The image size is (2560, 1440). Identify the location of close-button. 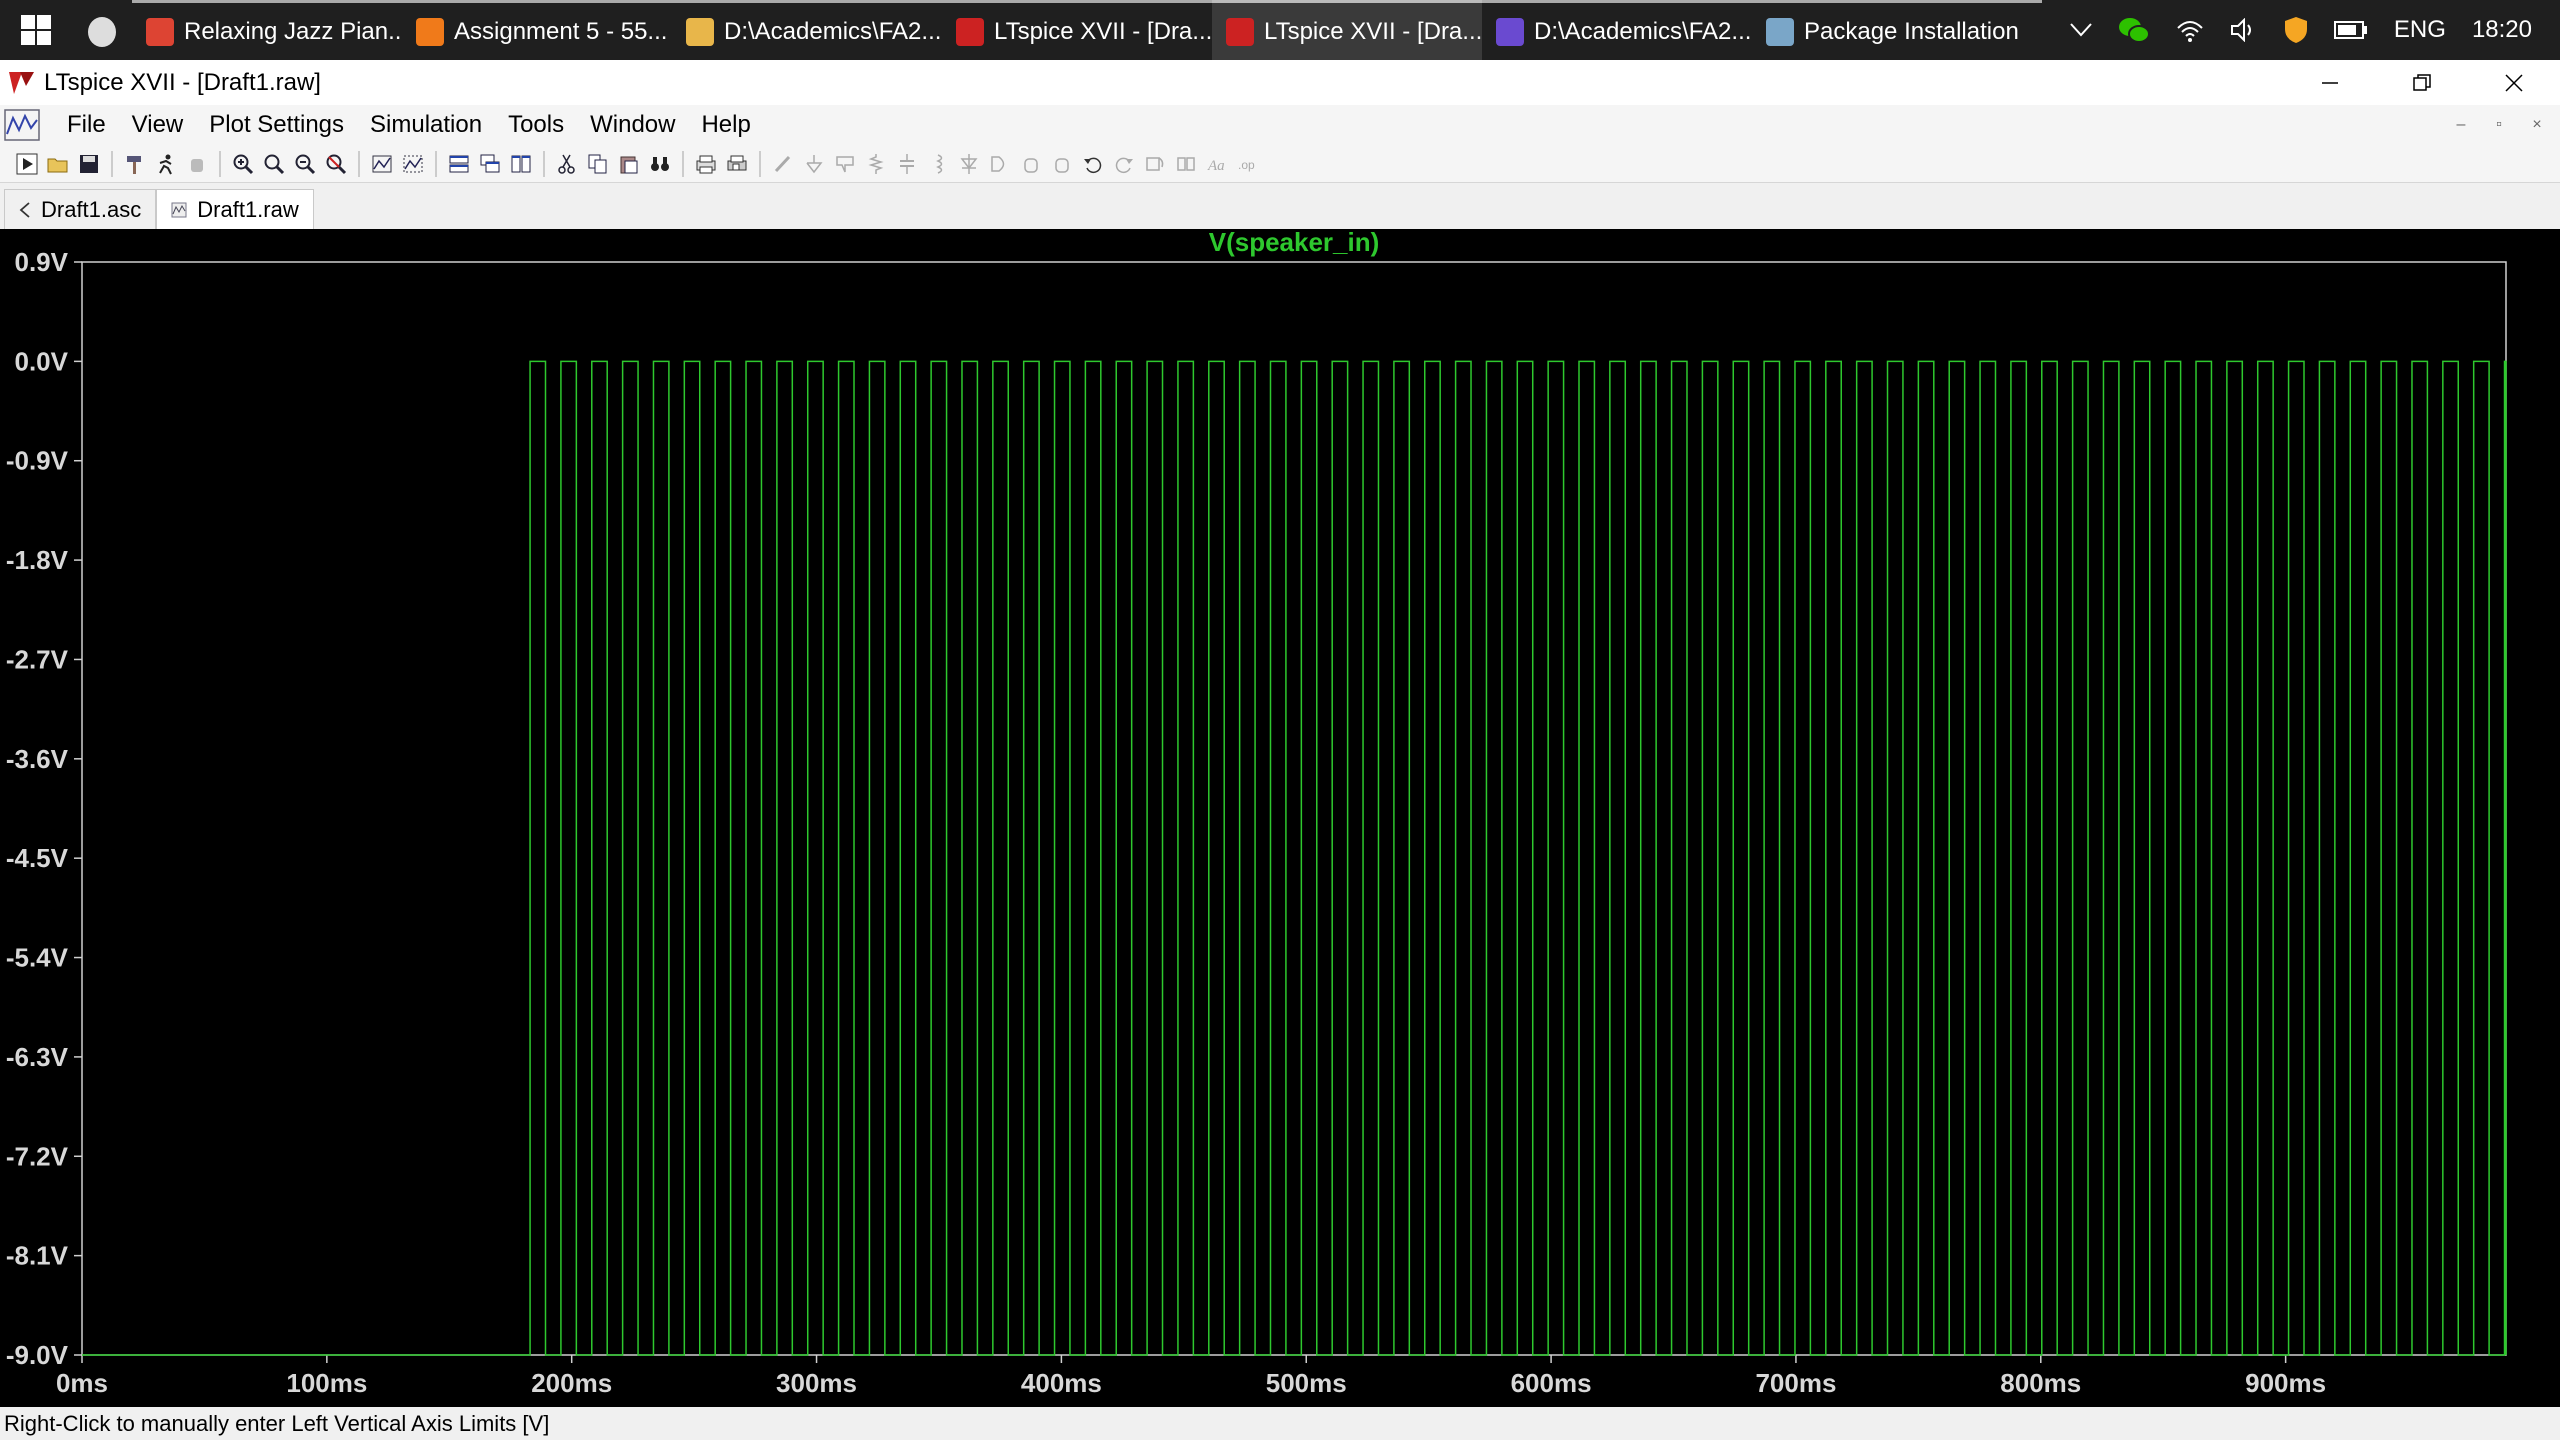
(2514, 82).